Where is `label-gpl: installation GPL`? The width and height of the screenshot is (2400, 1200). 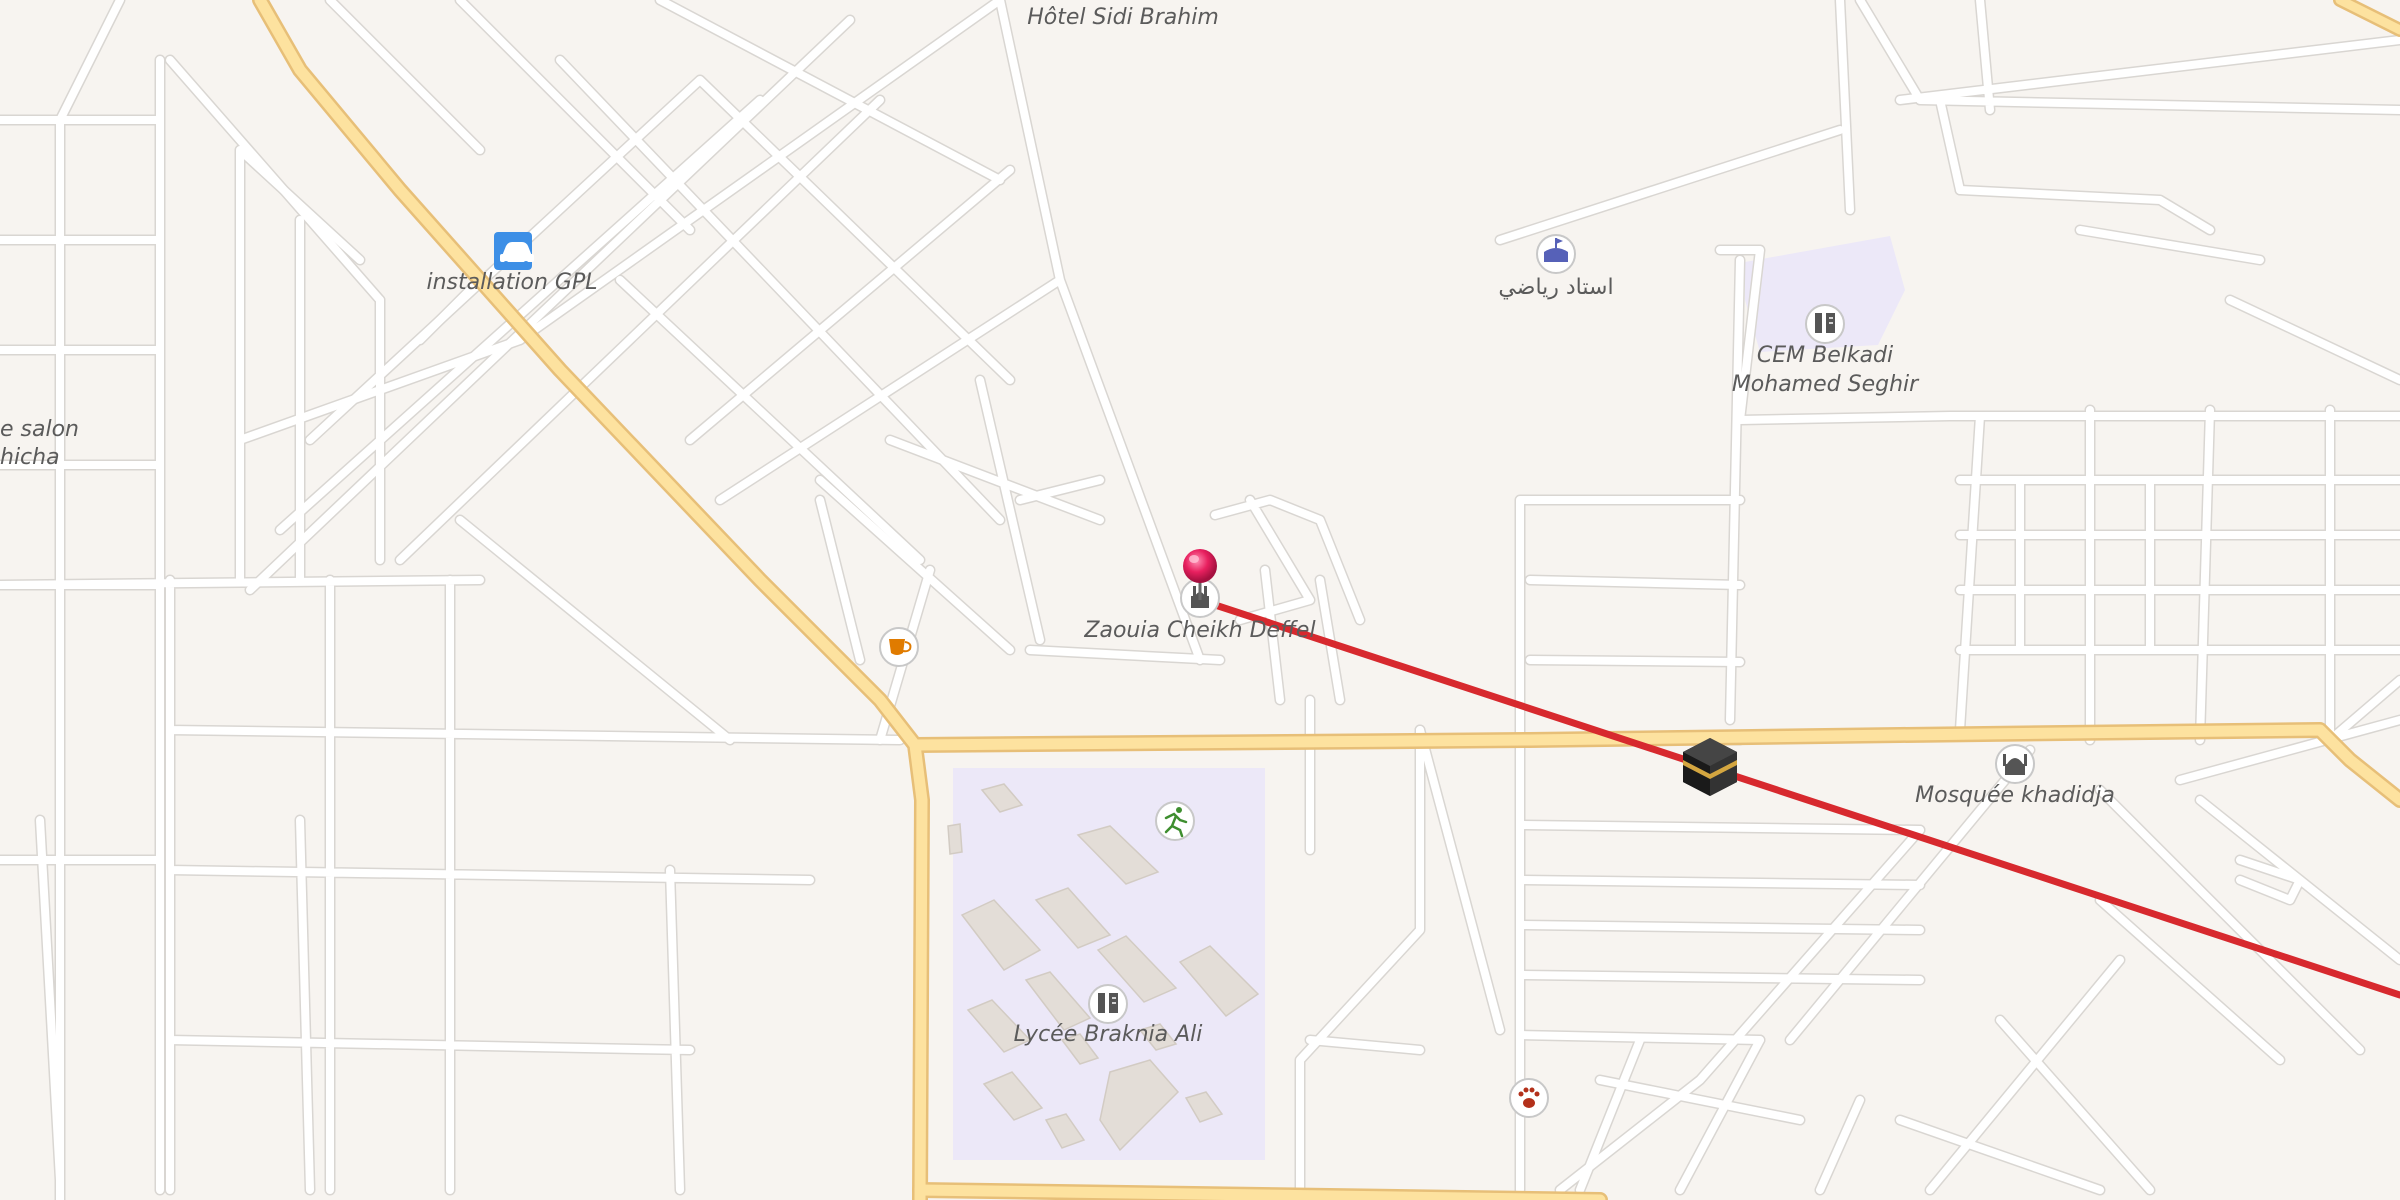 label-gpl: installation GPL is located at coordinates (511, 282).